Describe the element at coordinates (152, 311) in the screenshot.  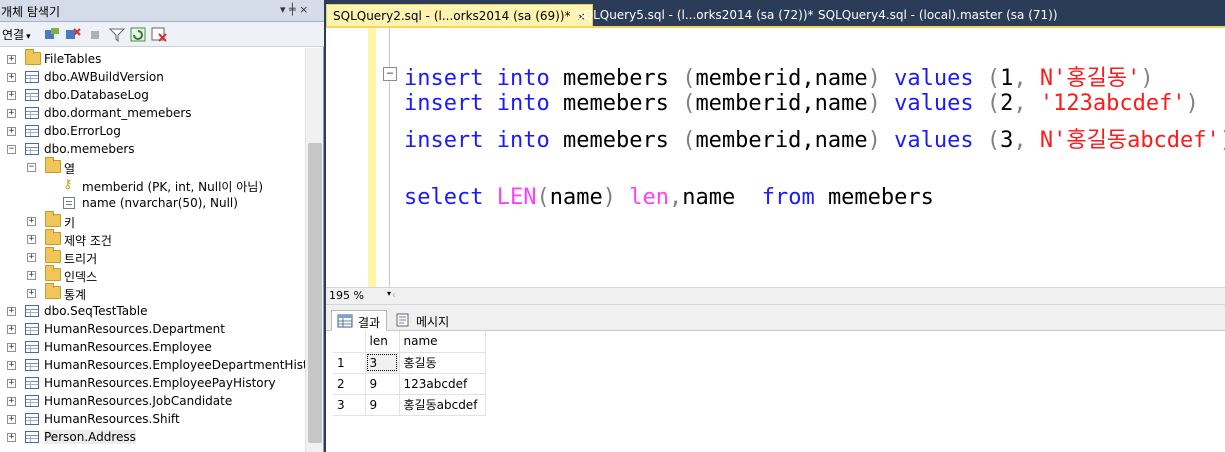
I see `tree-item: + dbo.SeqTestTable` at that location.